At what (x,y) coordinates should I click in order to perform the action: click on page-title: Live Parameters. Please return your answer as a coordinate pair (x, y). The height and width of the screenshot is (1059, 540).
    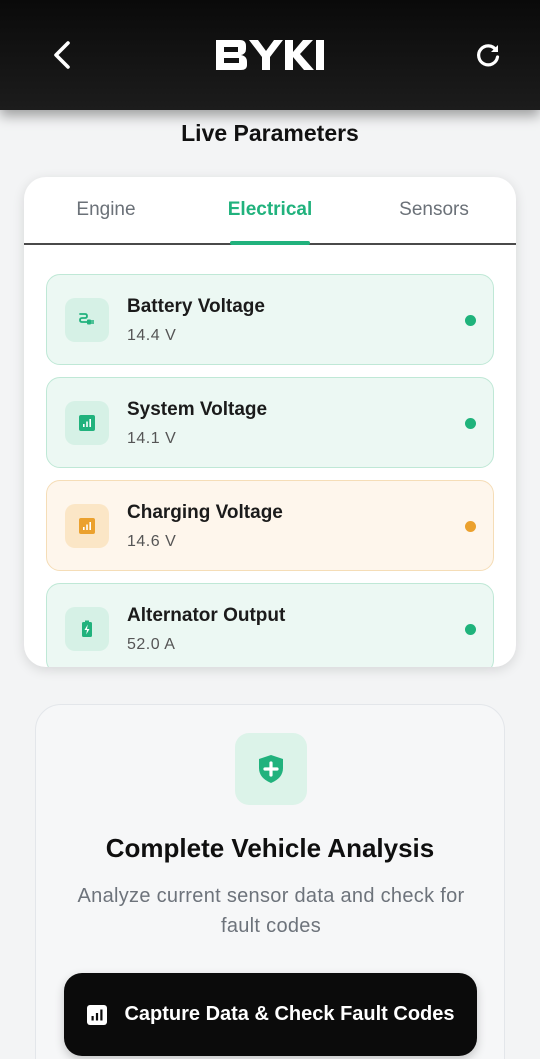
    Looking at the image, I should click on (270, 133).